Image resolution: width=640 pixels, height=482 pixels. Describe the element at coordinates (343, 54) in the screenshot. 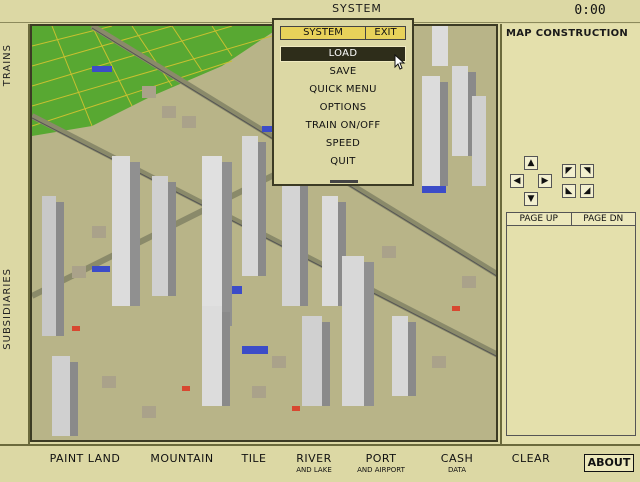

I see `menu-item-load: LOAD` at that location.